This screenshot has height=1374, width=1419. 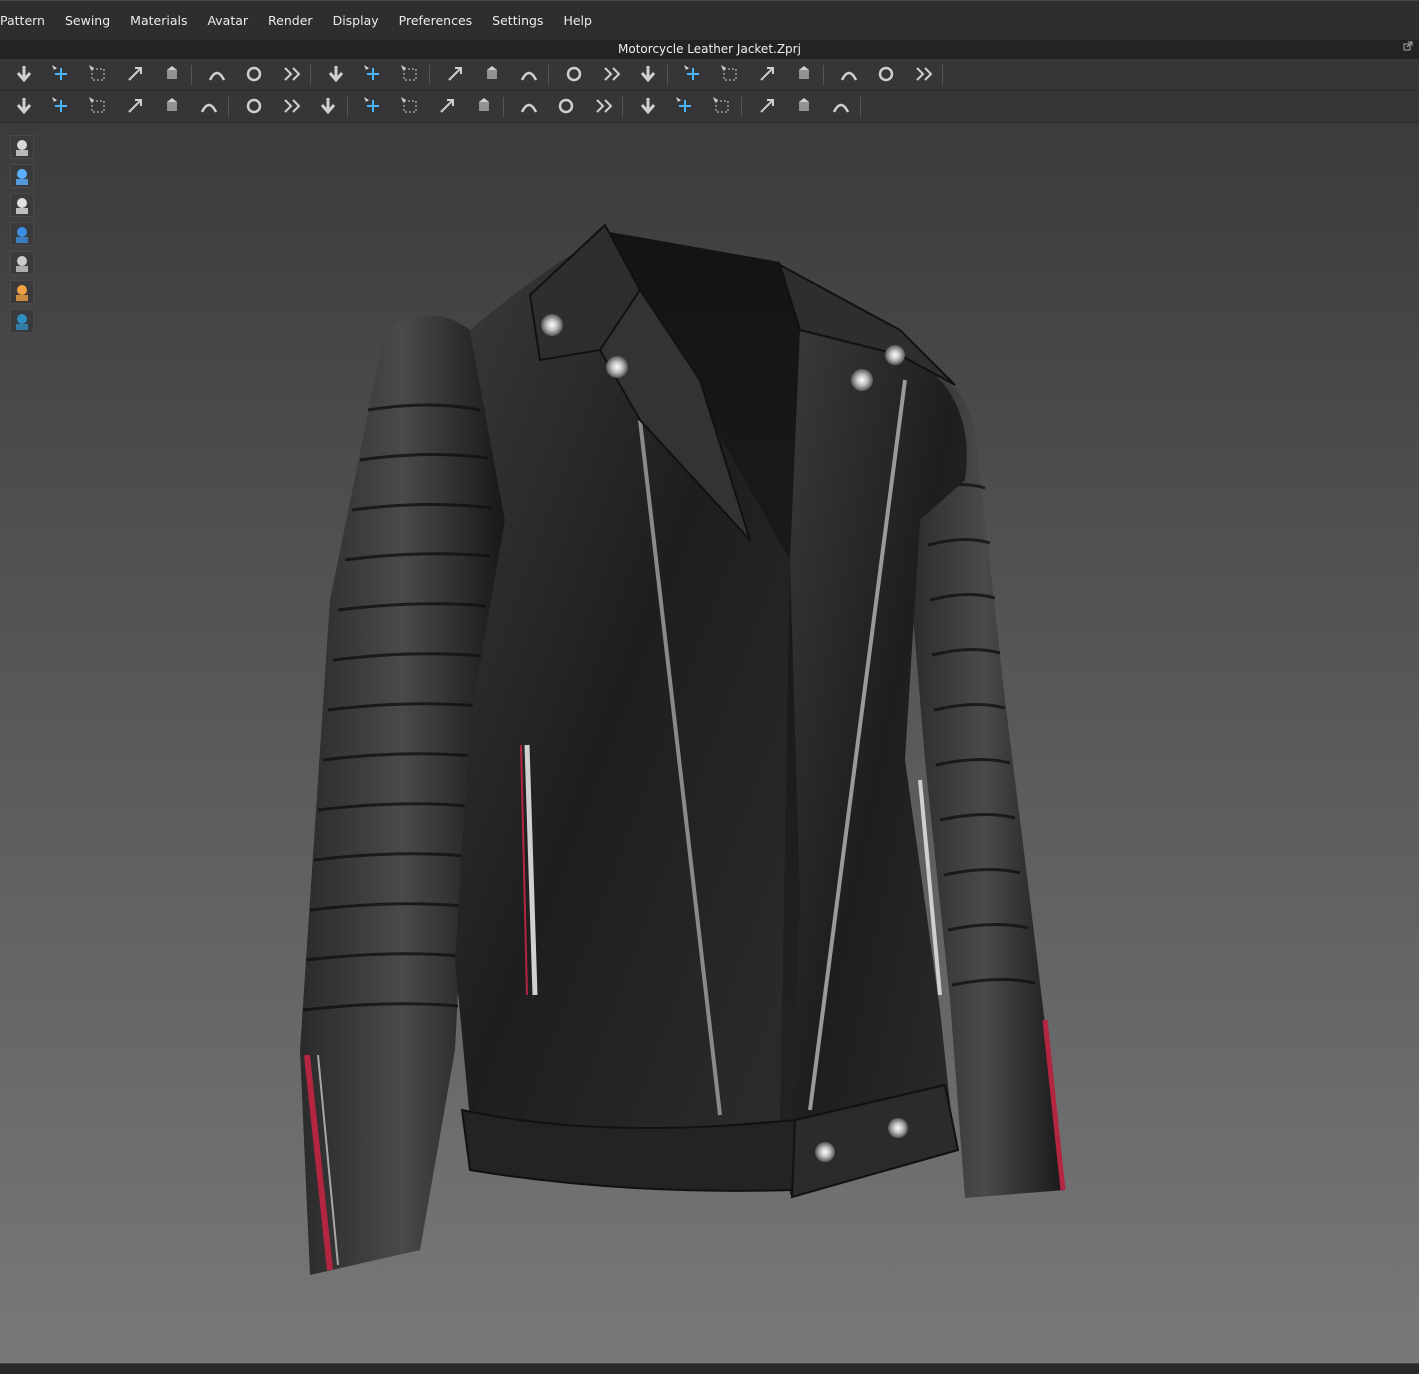 I want to click on menu-render: Render, so click(x=290, y=20).